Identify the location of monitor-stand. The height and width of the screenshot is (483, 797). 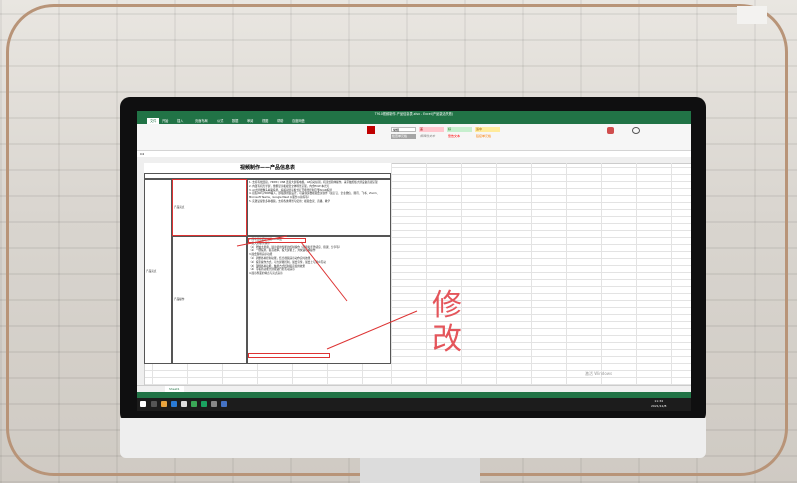
(420, 470).